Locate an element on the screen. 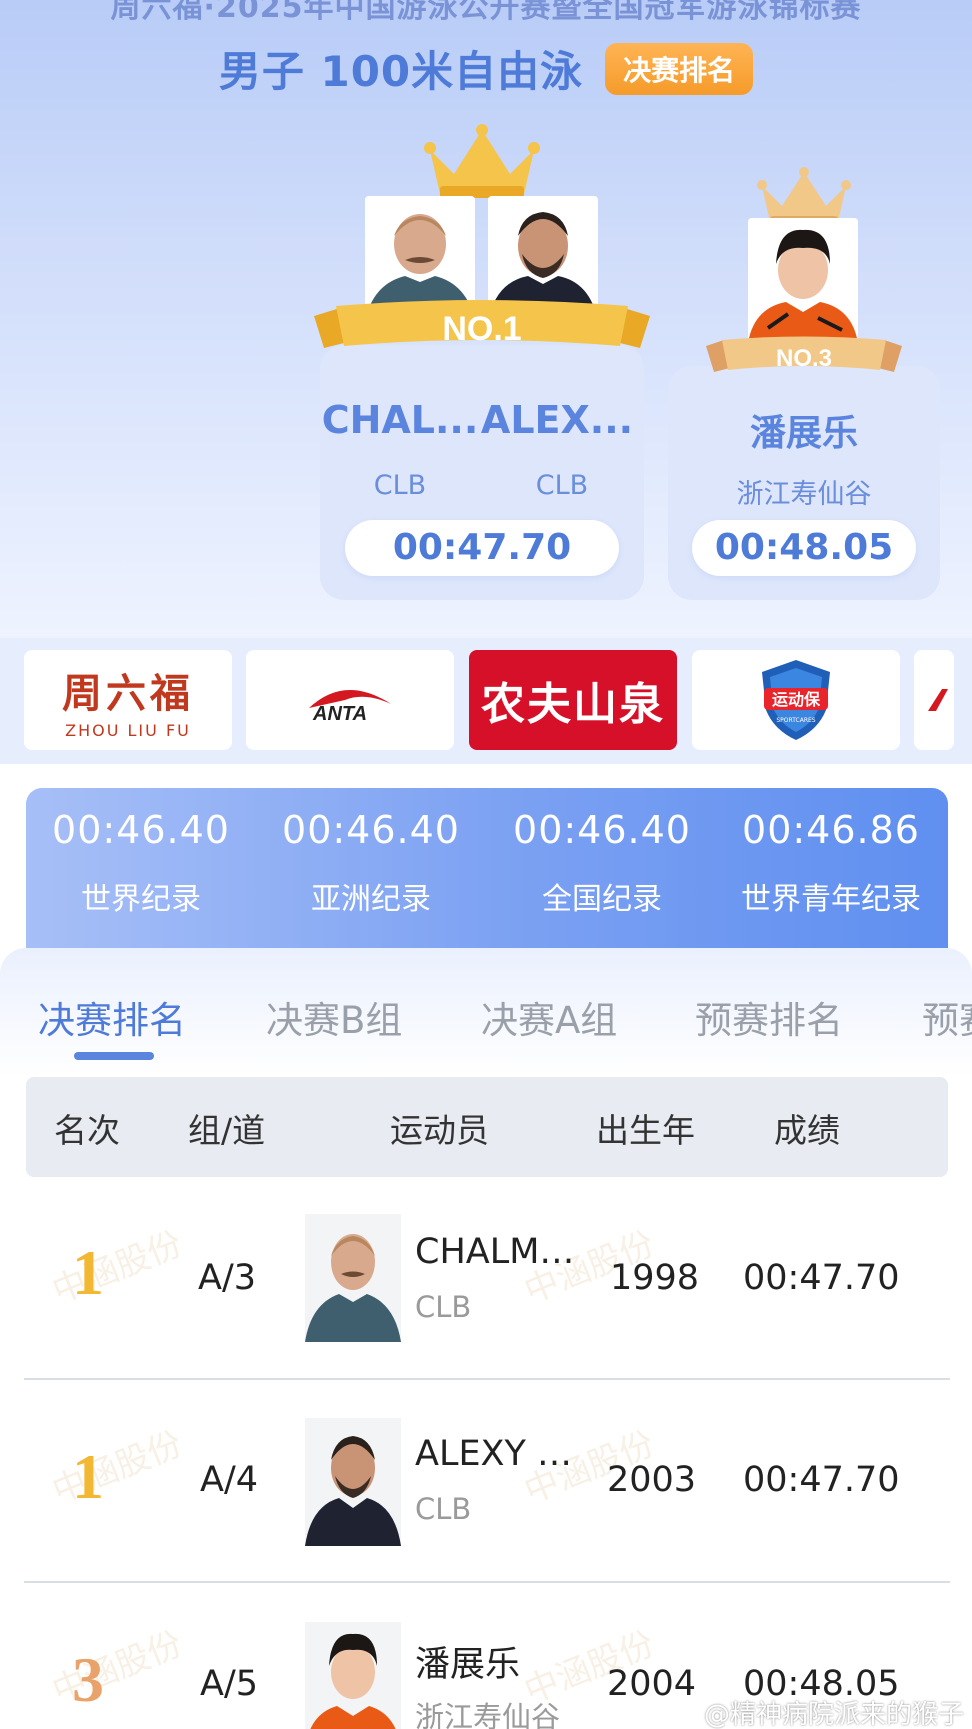 Image resolution: width=972 pixels, height=1729 pixels. first-time: 00:47.70 is located at coordinates (482, 548).